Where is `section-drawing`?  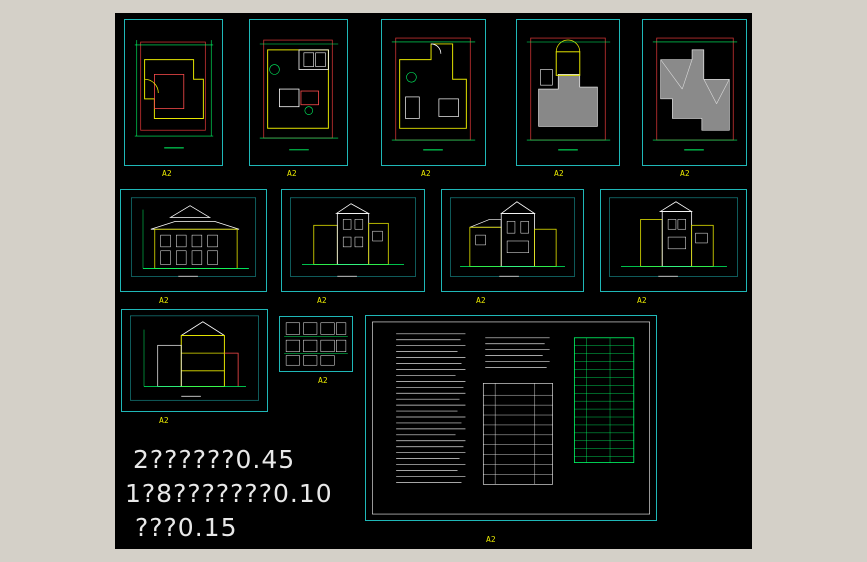
section-drawing is located at coordinates (194, 358).